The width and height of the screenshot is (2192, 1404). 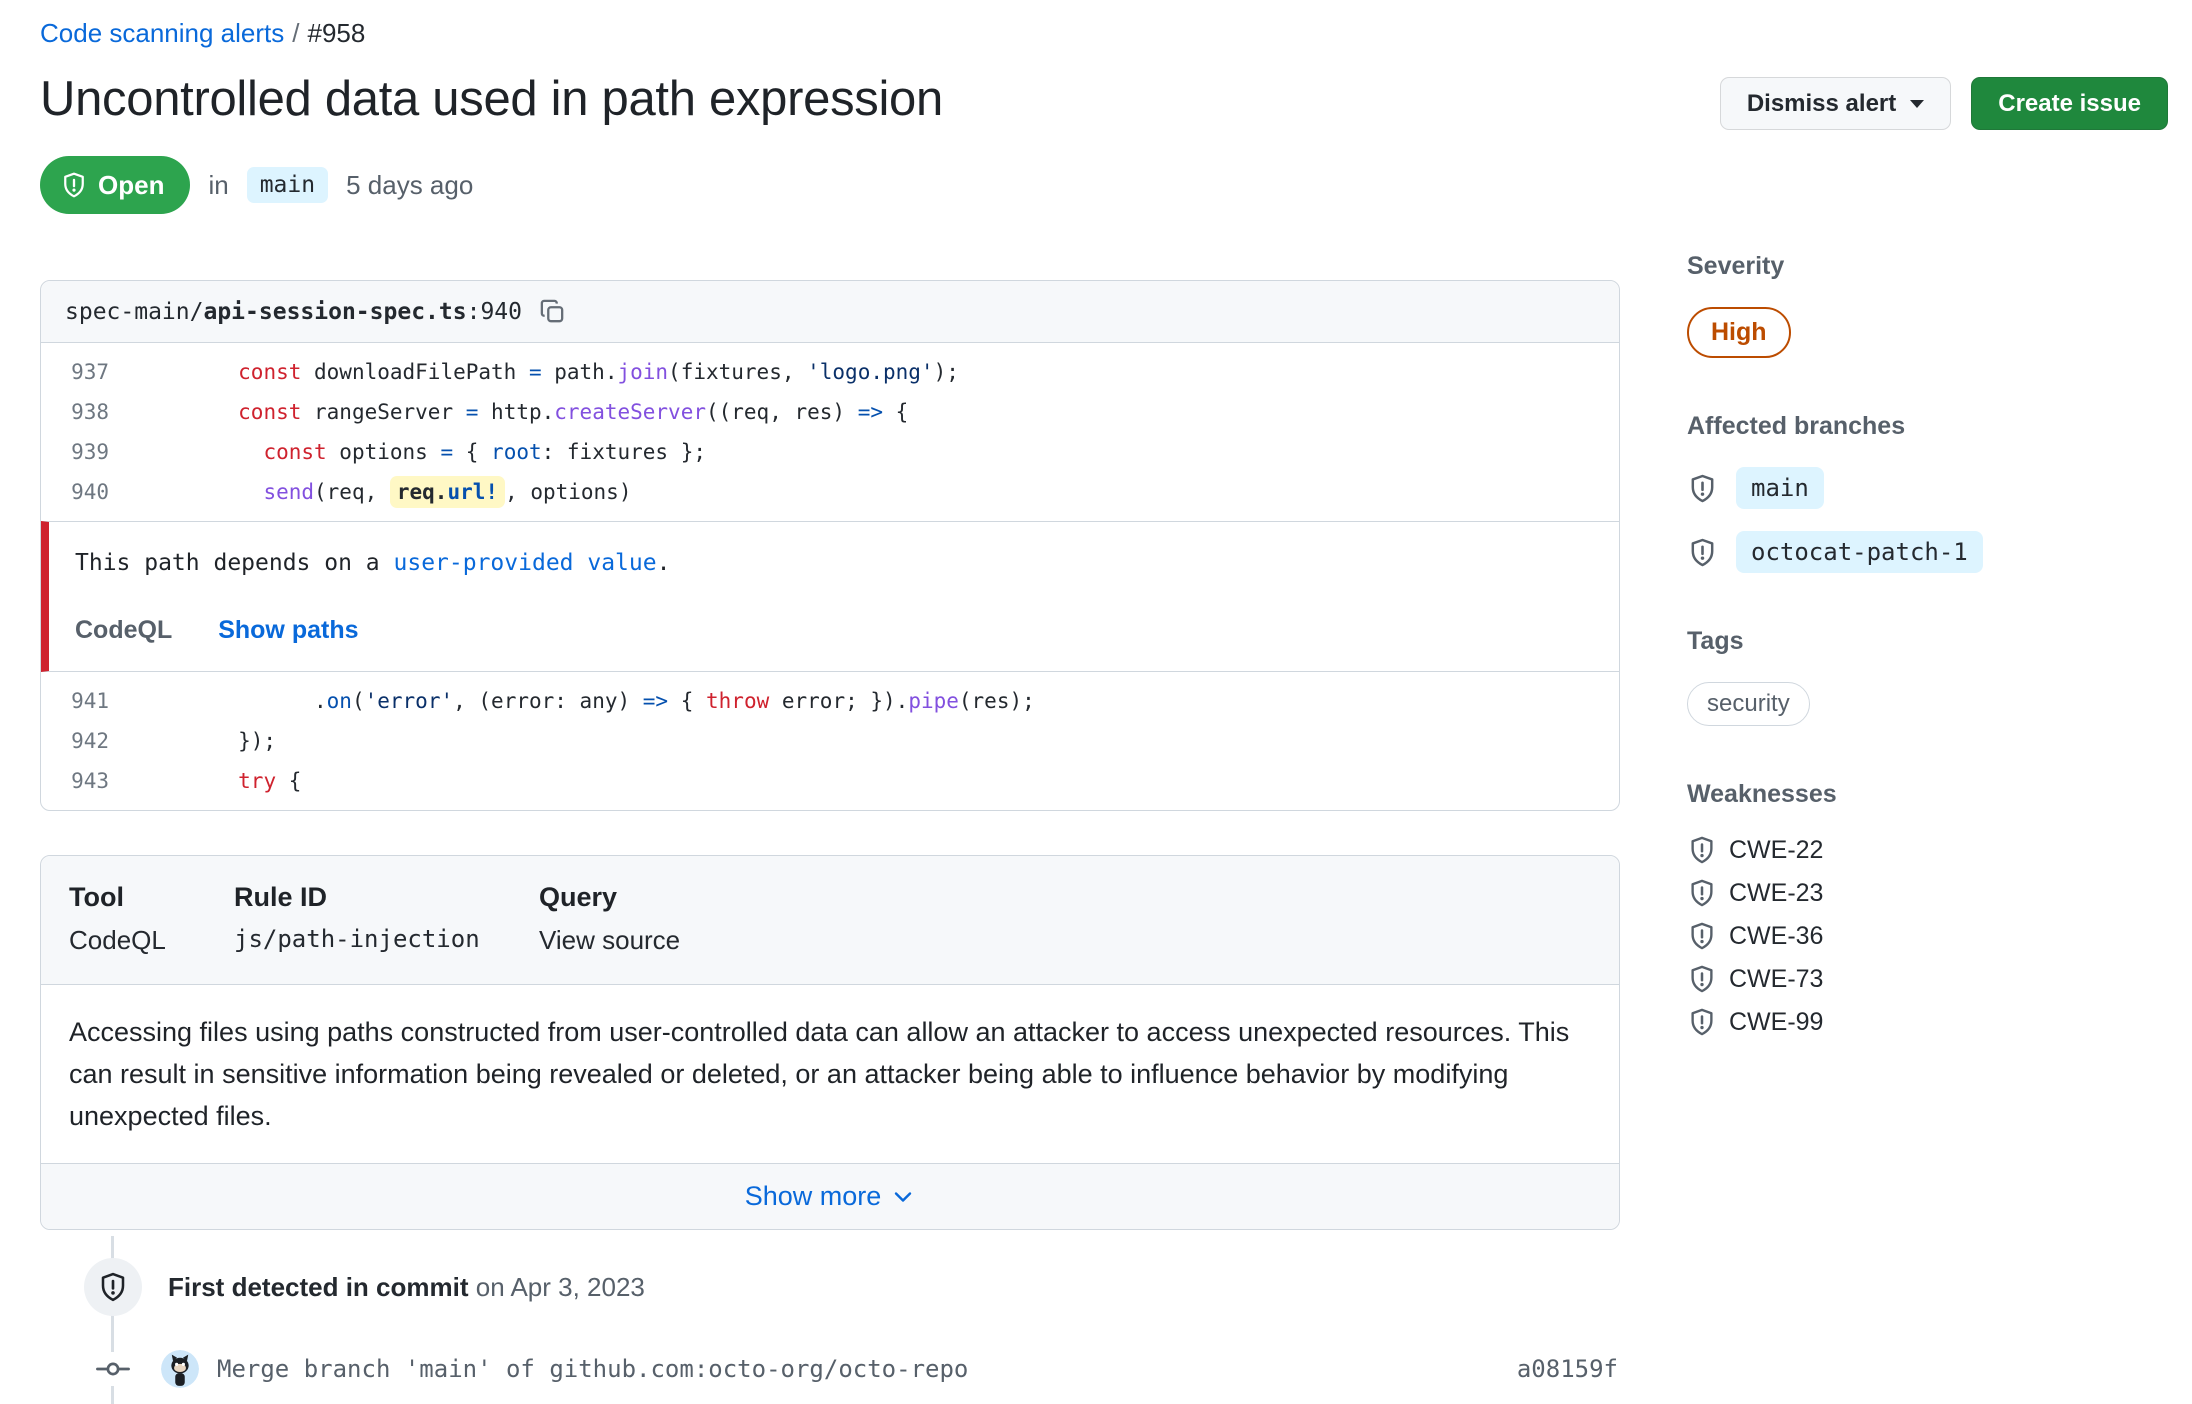 I want to click on weakness-item: CWE-36, so click(x=1927, y=936).